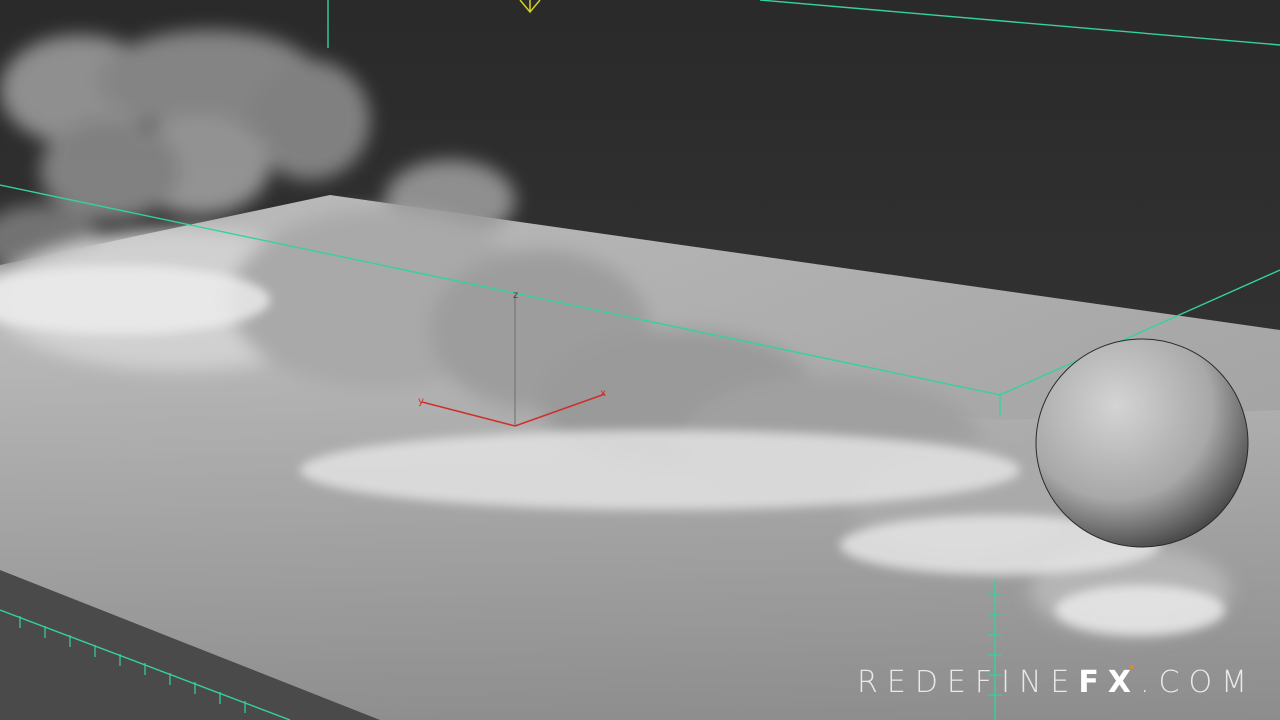 The height and width of the screenshot is (720, 1280). Describe the element at coordinates (1109, 682) in the screenshot. I see `watermark-part-fx: FX` at that location.